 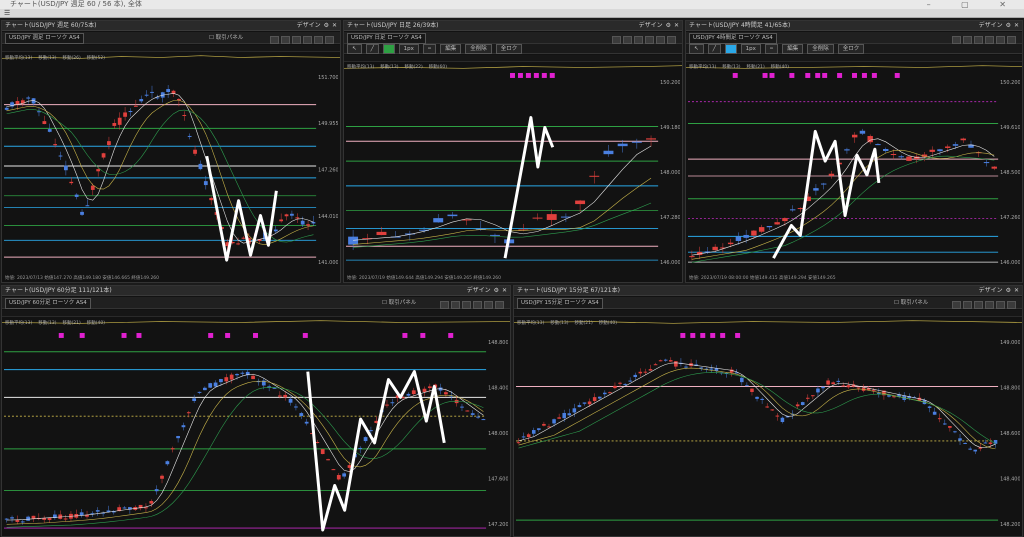 What do you see at coordinates (245, 452) in the screenshot?
I see `moving-average-line` at bounding box center [245, 452].